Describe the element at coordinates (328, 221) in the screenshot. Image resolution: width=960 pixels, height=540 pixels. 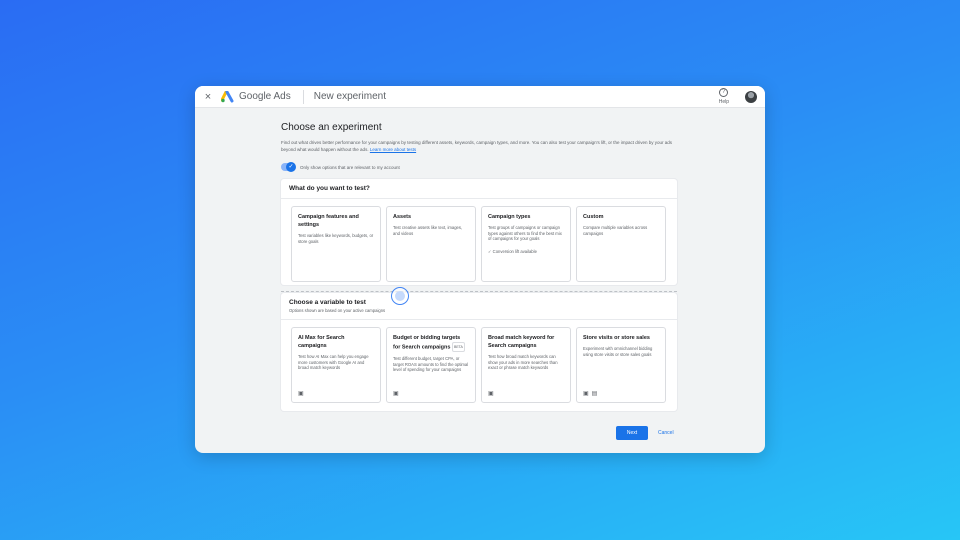
I see `card-title: Campaign features and settings` at that location.